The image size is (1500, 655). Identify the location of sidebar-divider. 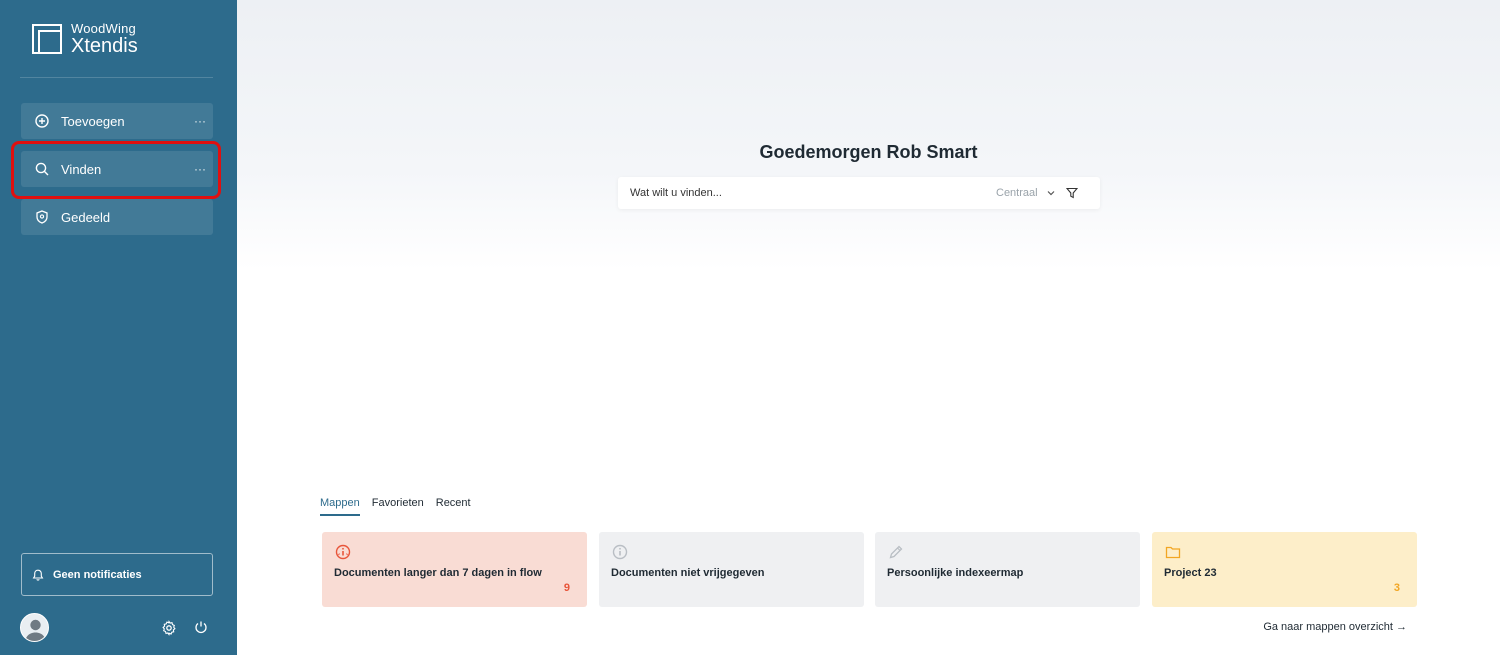
(116, 77).